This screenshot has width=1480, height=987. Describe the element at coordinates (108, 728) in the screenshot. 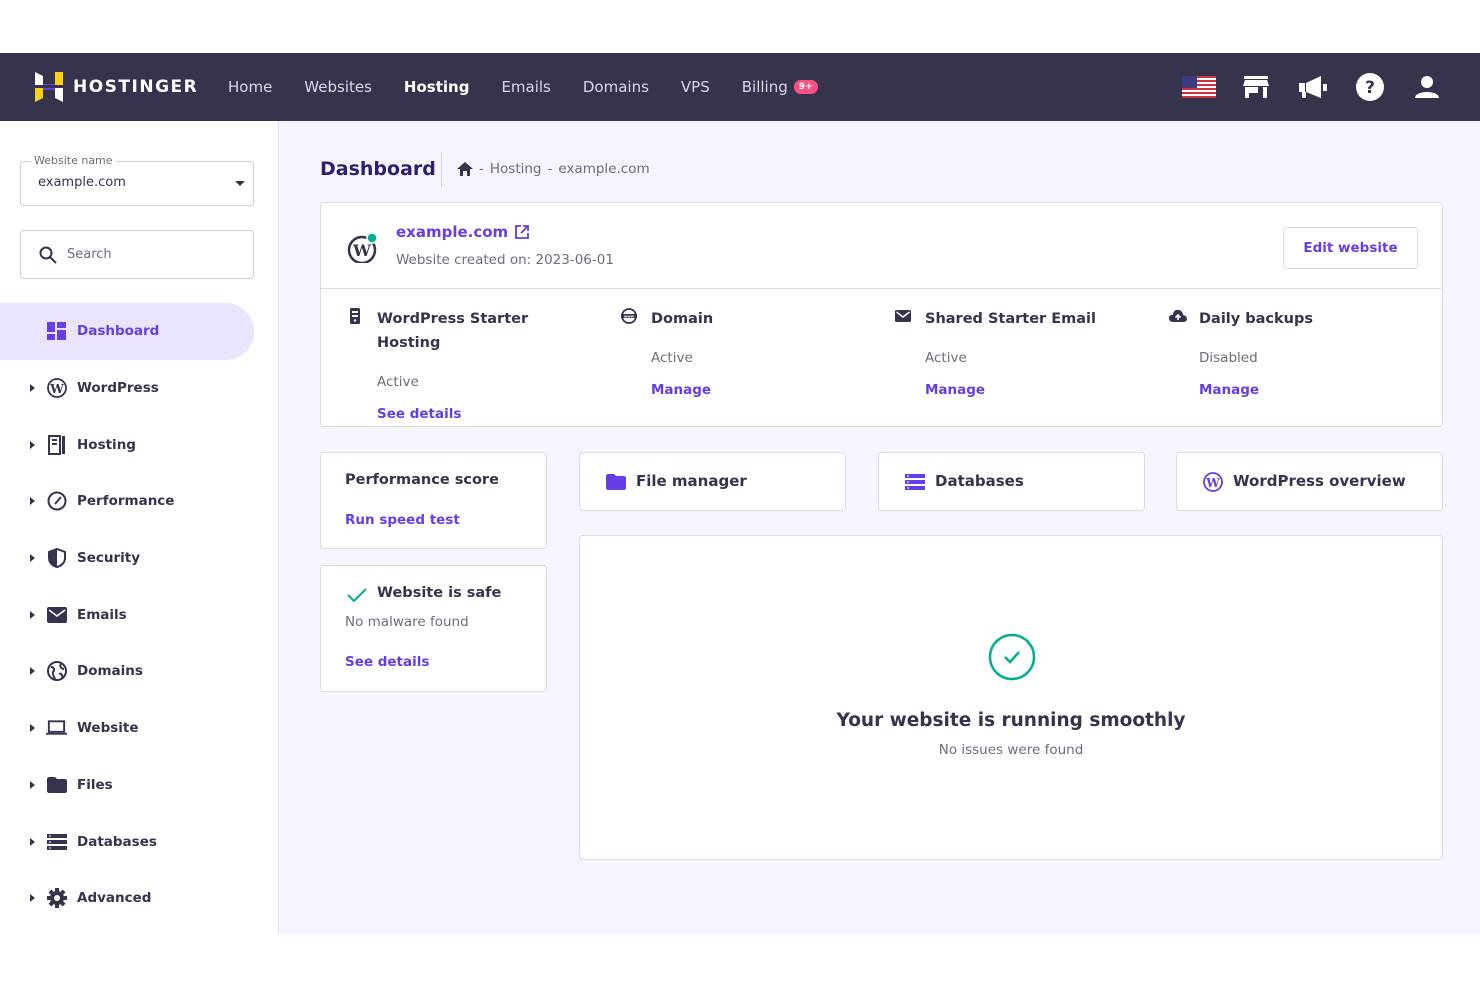

I see `sidebar-item-label: Website` at that location.